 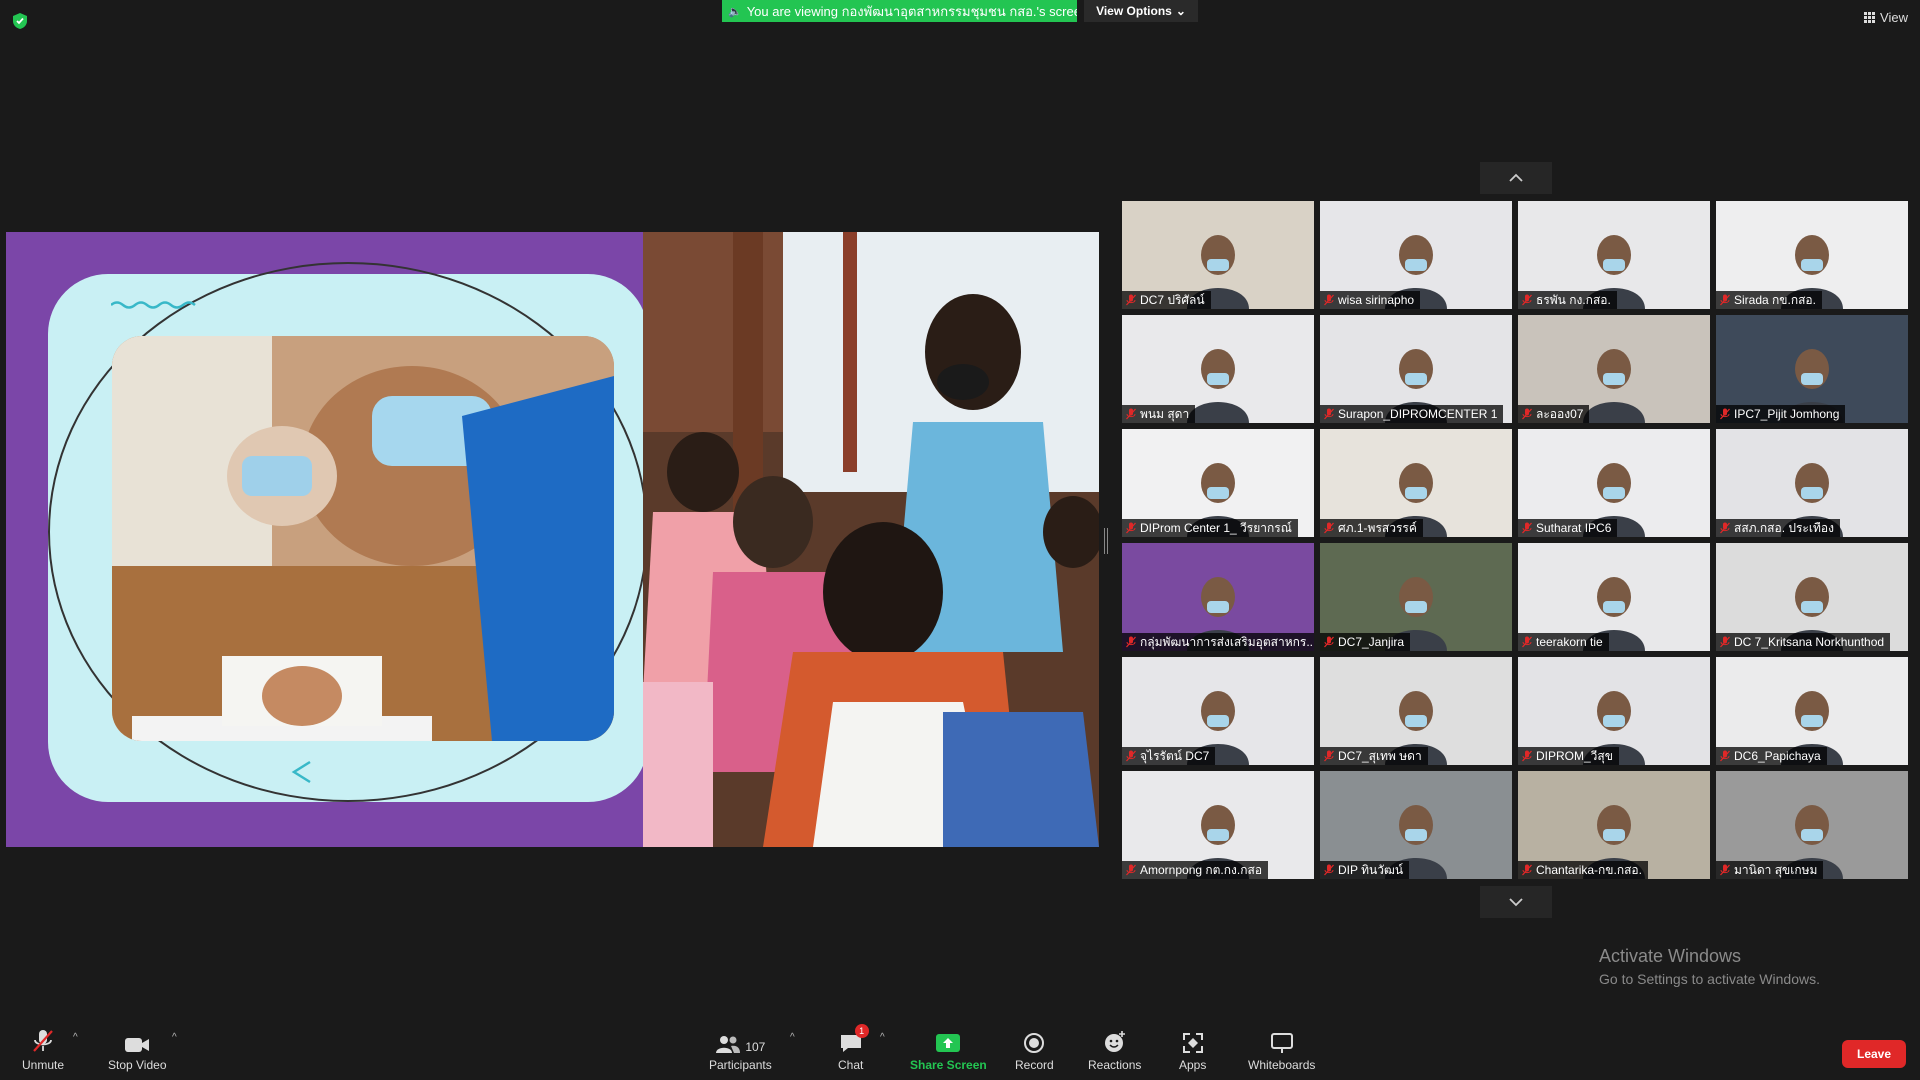 I want to click on video-options-caret: ^, so click(x=174, y=1037).